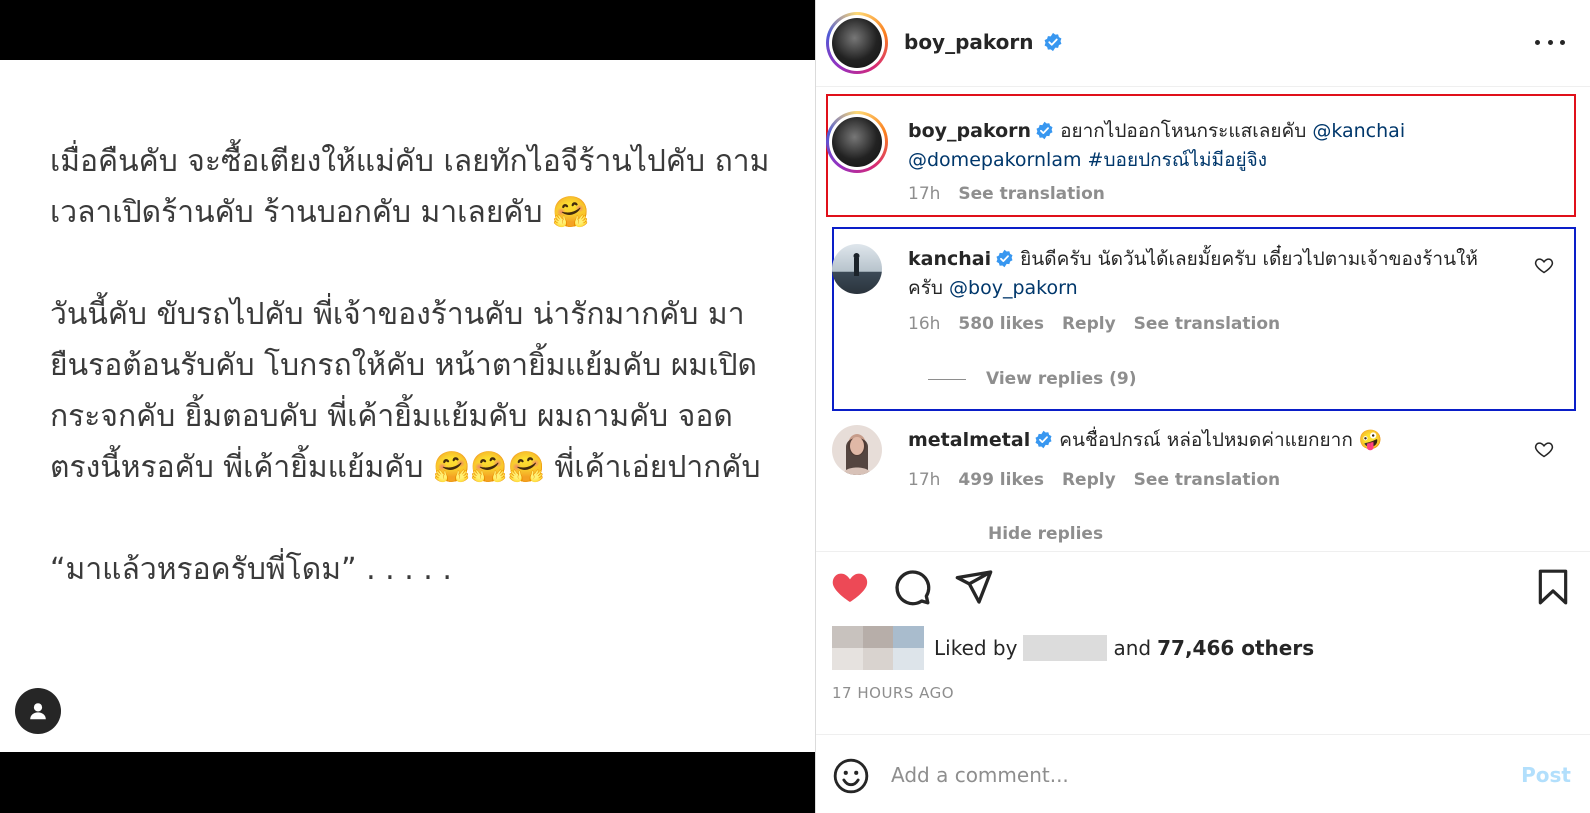  What do you see at coordinates (924, 480) in the screenshot?
I see `comment-time: 17h` at bounding box center [924, 480].